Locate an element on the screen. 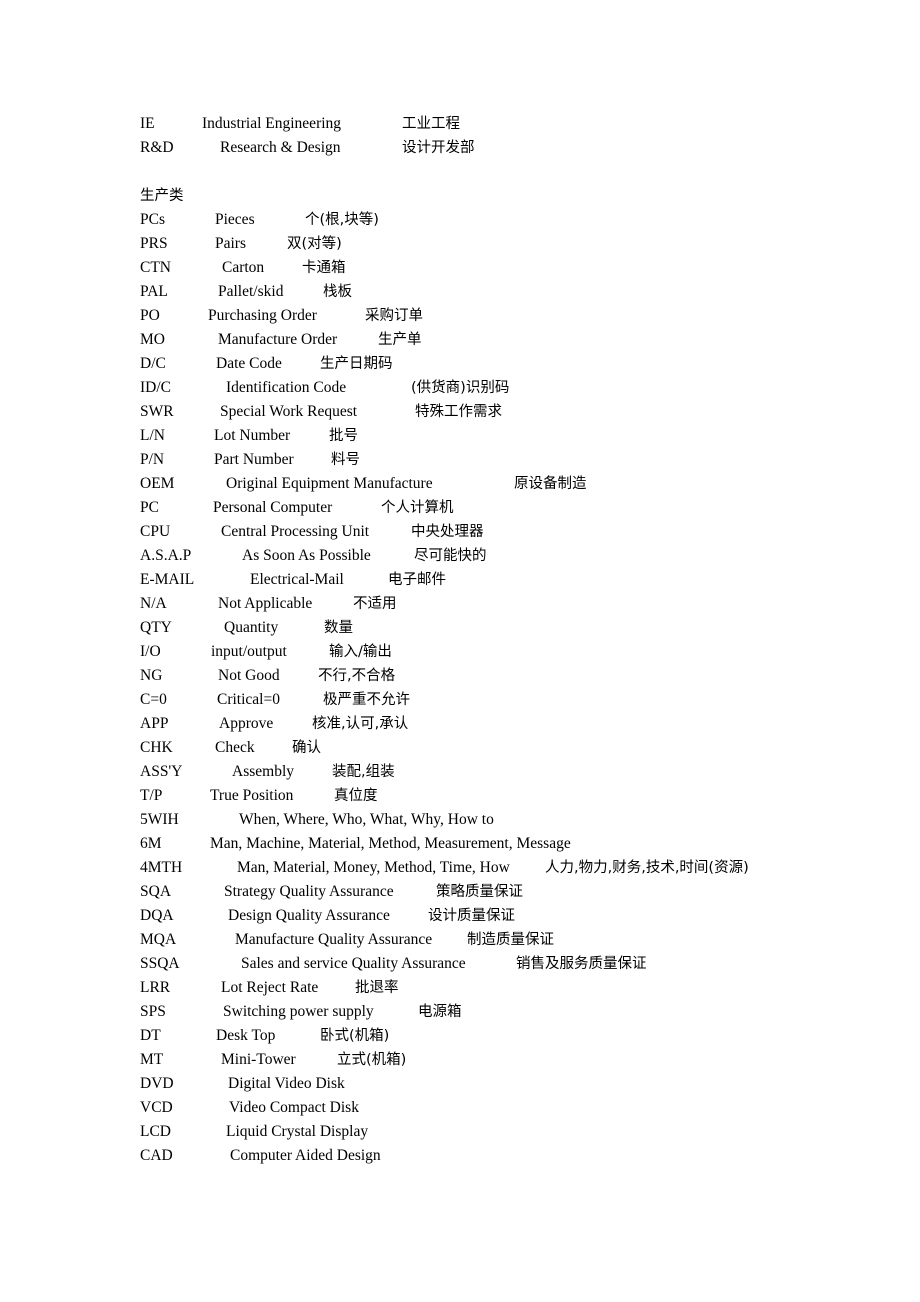  term-expansion: Quantity is located at coordinates (251, 627).